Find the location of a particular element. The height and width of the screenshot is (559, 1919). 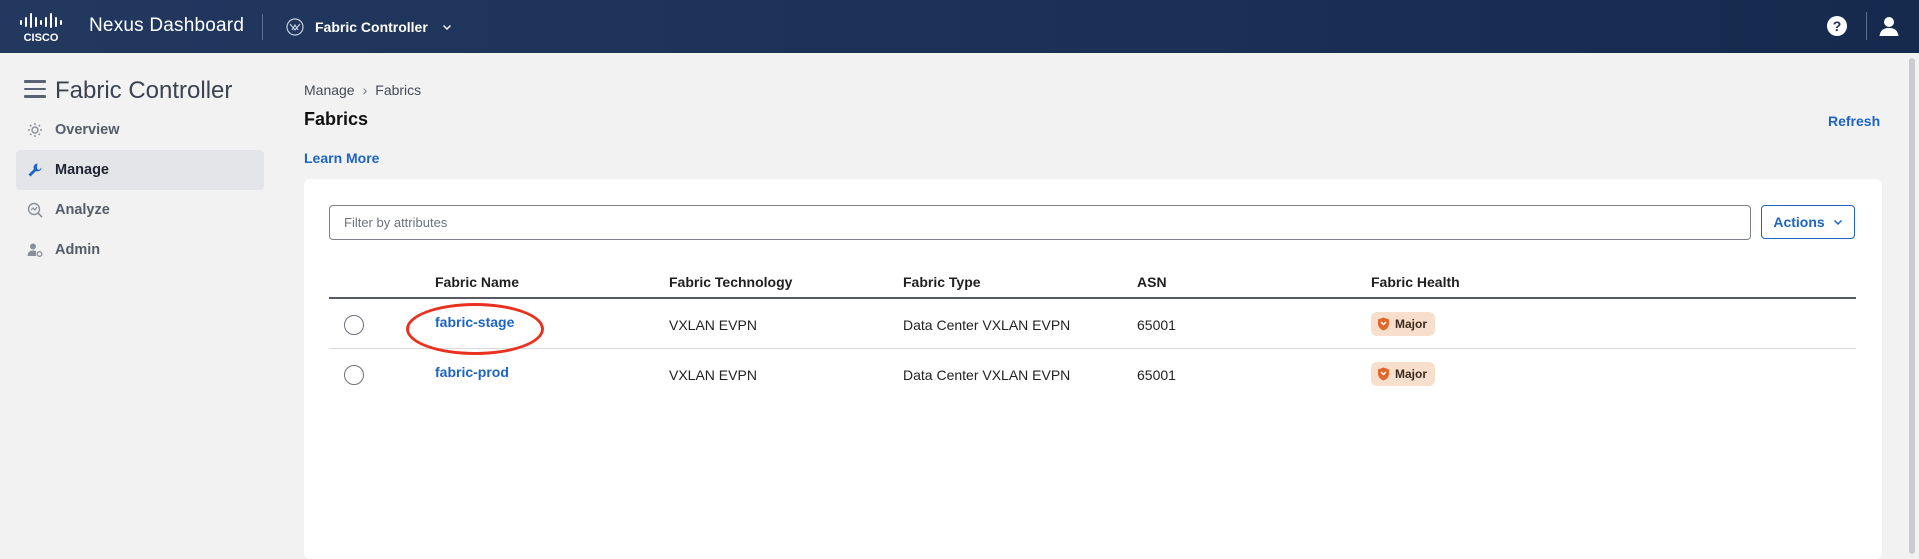

fabric-controller-icon is located at coordinates (295, 27).